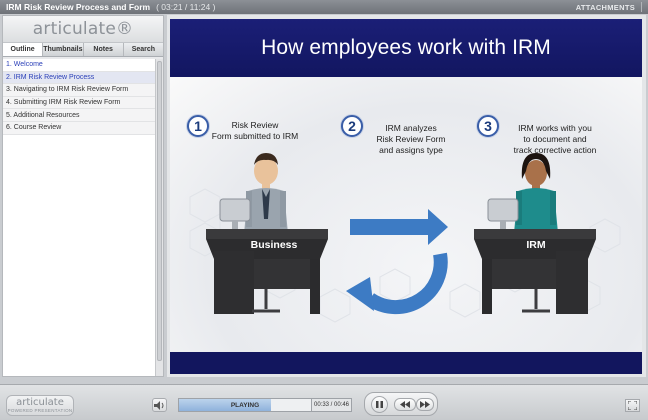  Describe the element at coordinates (79, 90) in the screenshot. I see `outline-item-navigating: 3. Navigating to IRM Risk Review Form` at that location.